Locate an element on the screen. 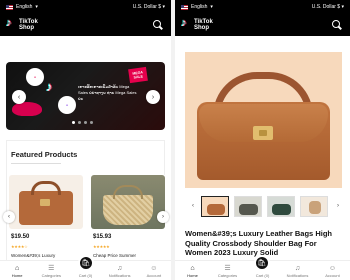  product-rating: ★★★★☆ is located at coordinates (19, 246).